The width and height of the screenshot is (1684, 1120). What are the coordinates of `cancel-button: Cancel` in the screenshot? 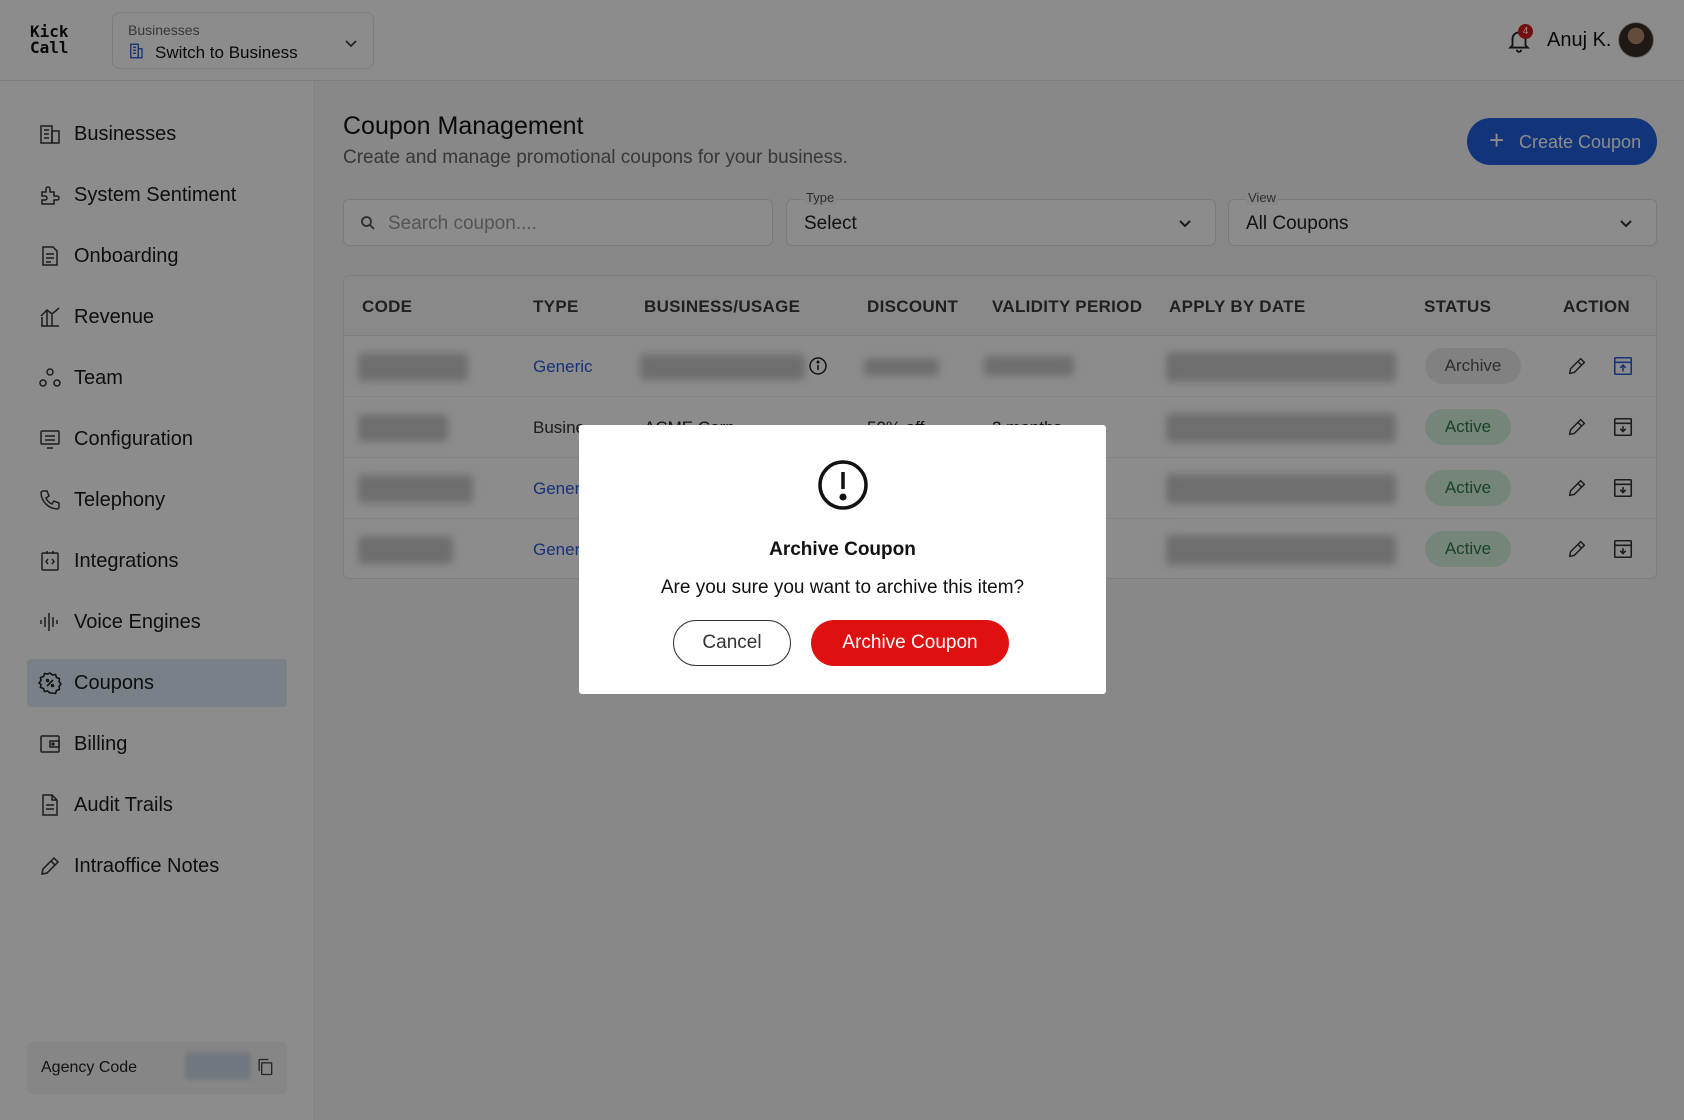 It's located at (732, 643).